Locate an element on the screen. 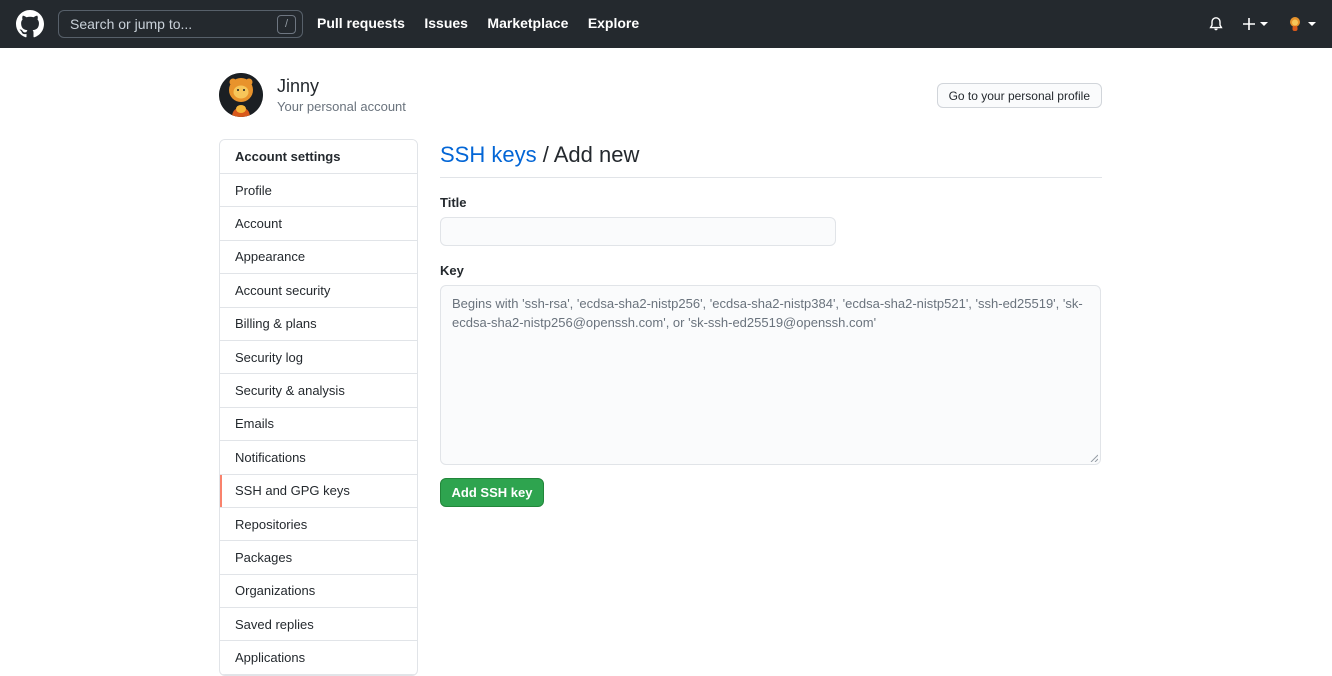 The width and height of the screenshot is (1332, 676). sidebar-item-notifications: Notifications is located at coordinates (318, 458).